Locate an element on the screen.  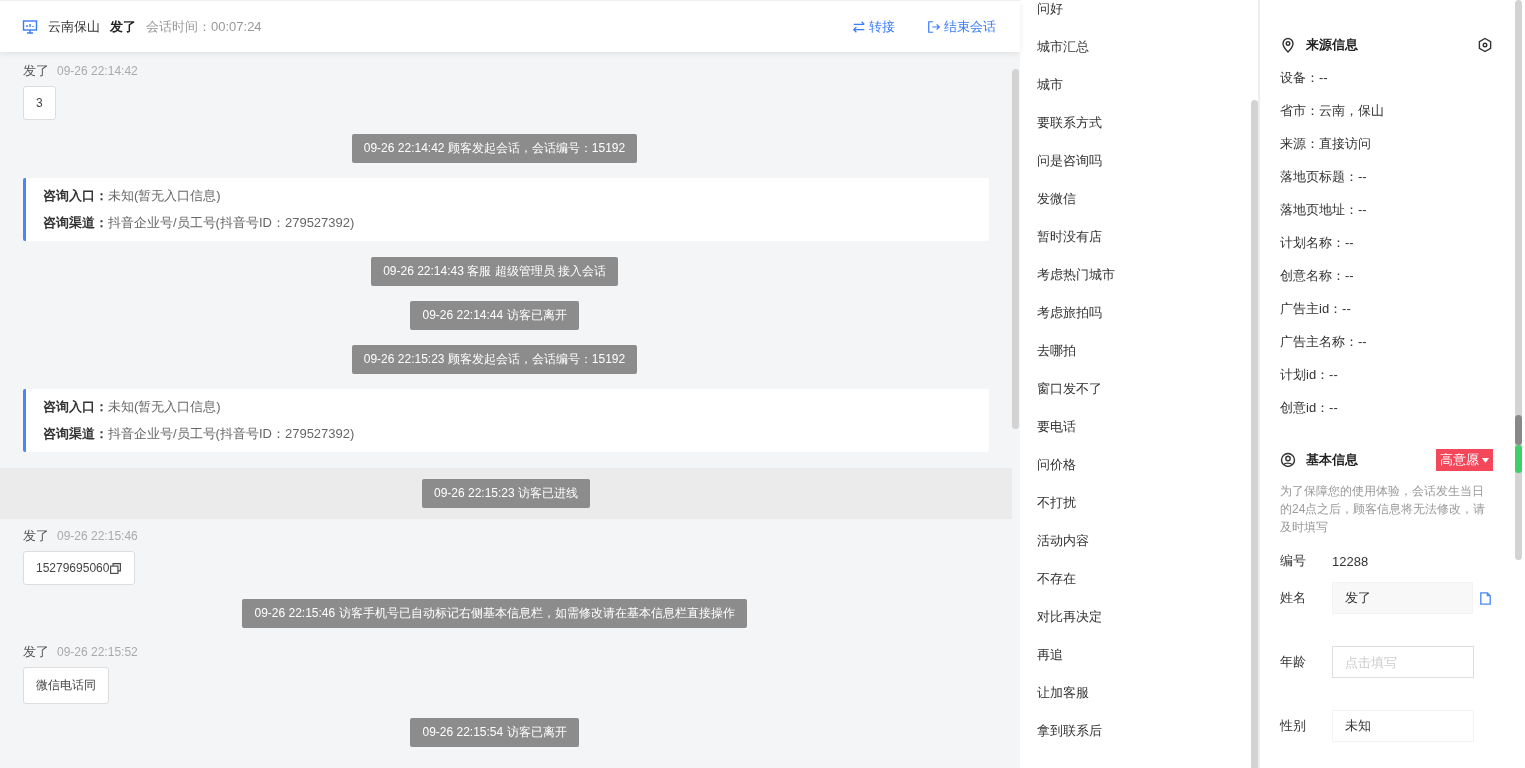
quick-reply-item: 再追 is located at coordinates (1050, 655).